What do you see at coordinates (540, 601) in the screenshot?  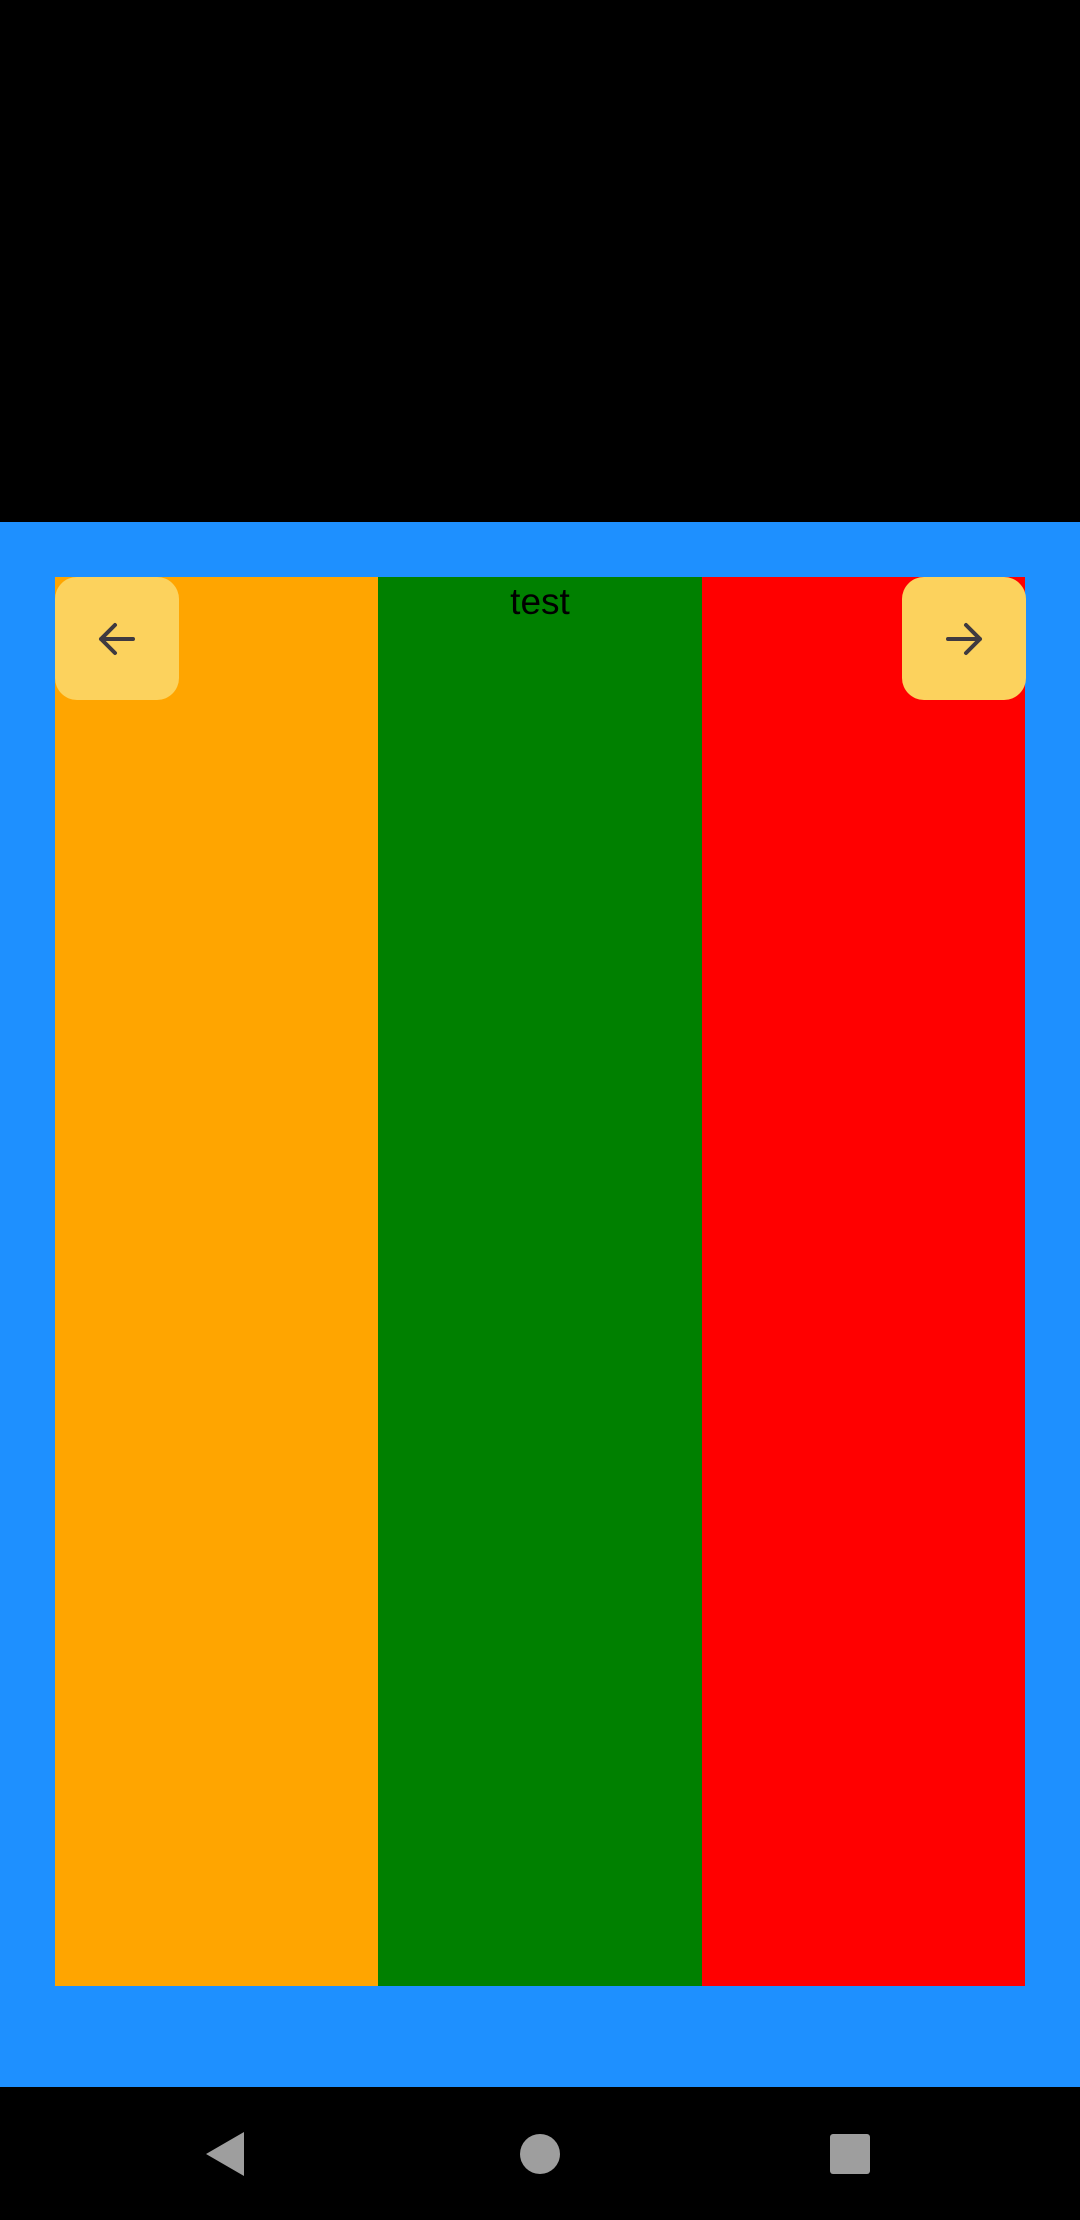 I see `panel-label: test` at bounding box center [540, 601].